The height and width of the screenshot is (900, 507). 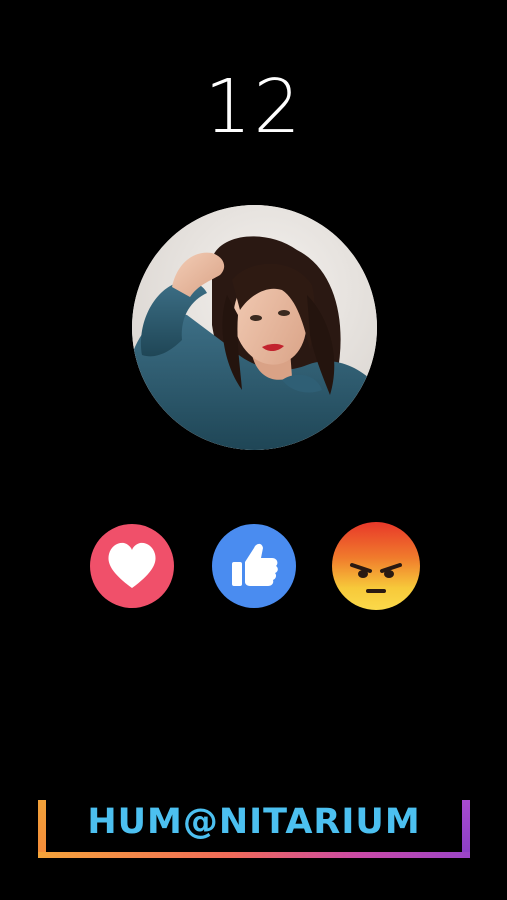 What do you see at coordinates (376, 578) in the screenshot?
I see `angry-face-icon` at bounding box center [376, 578].